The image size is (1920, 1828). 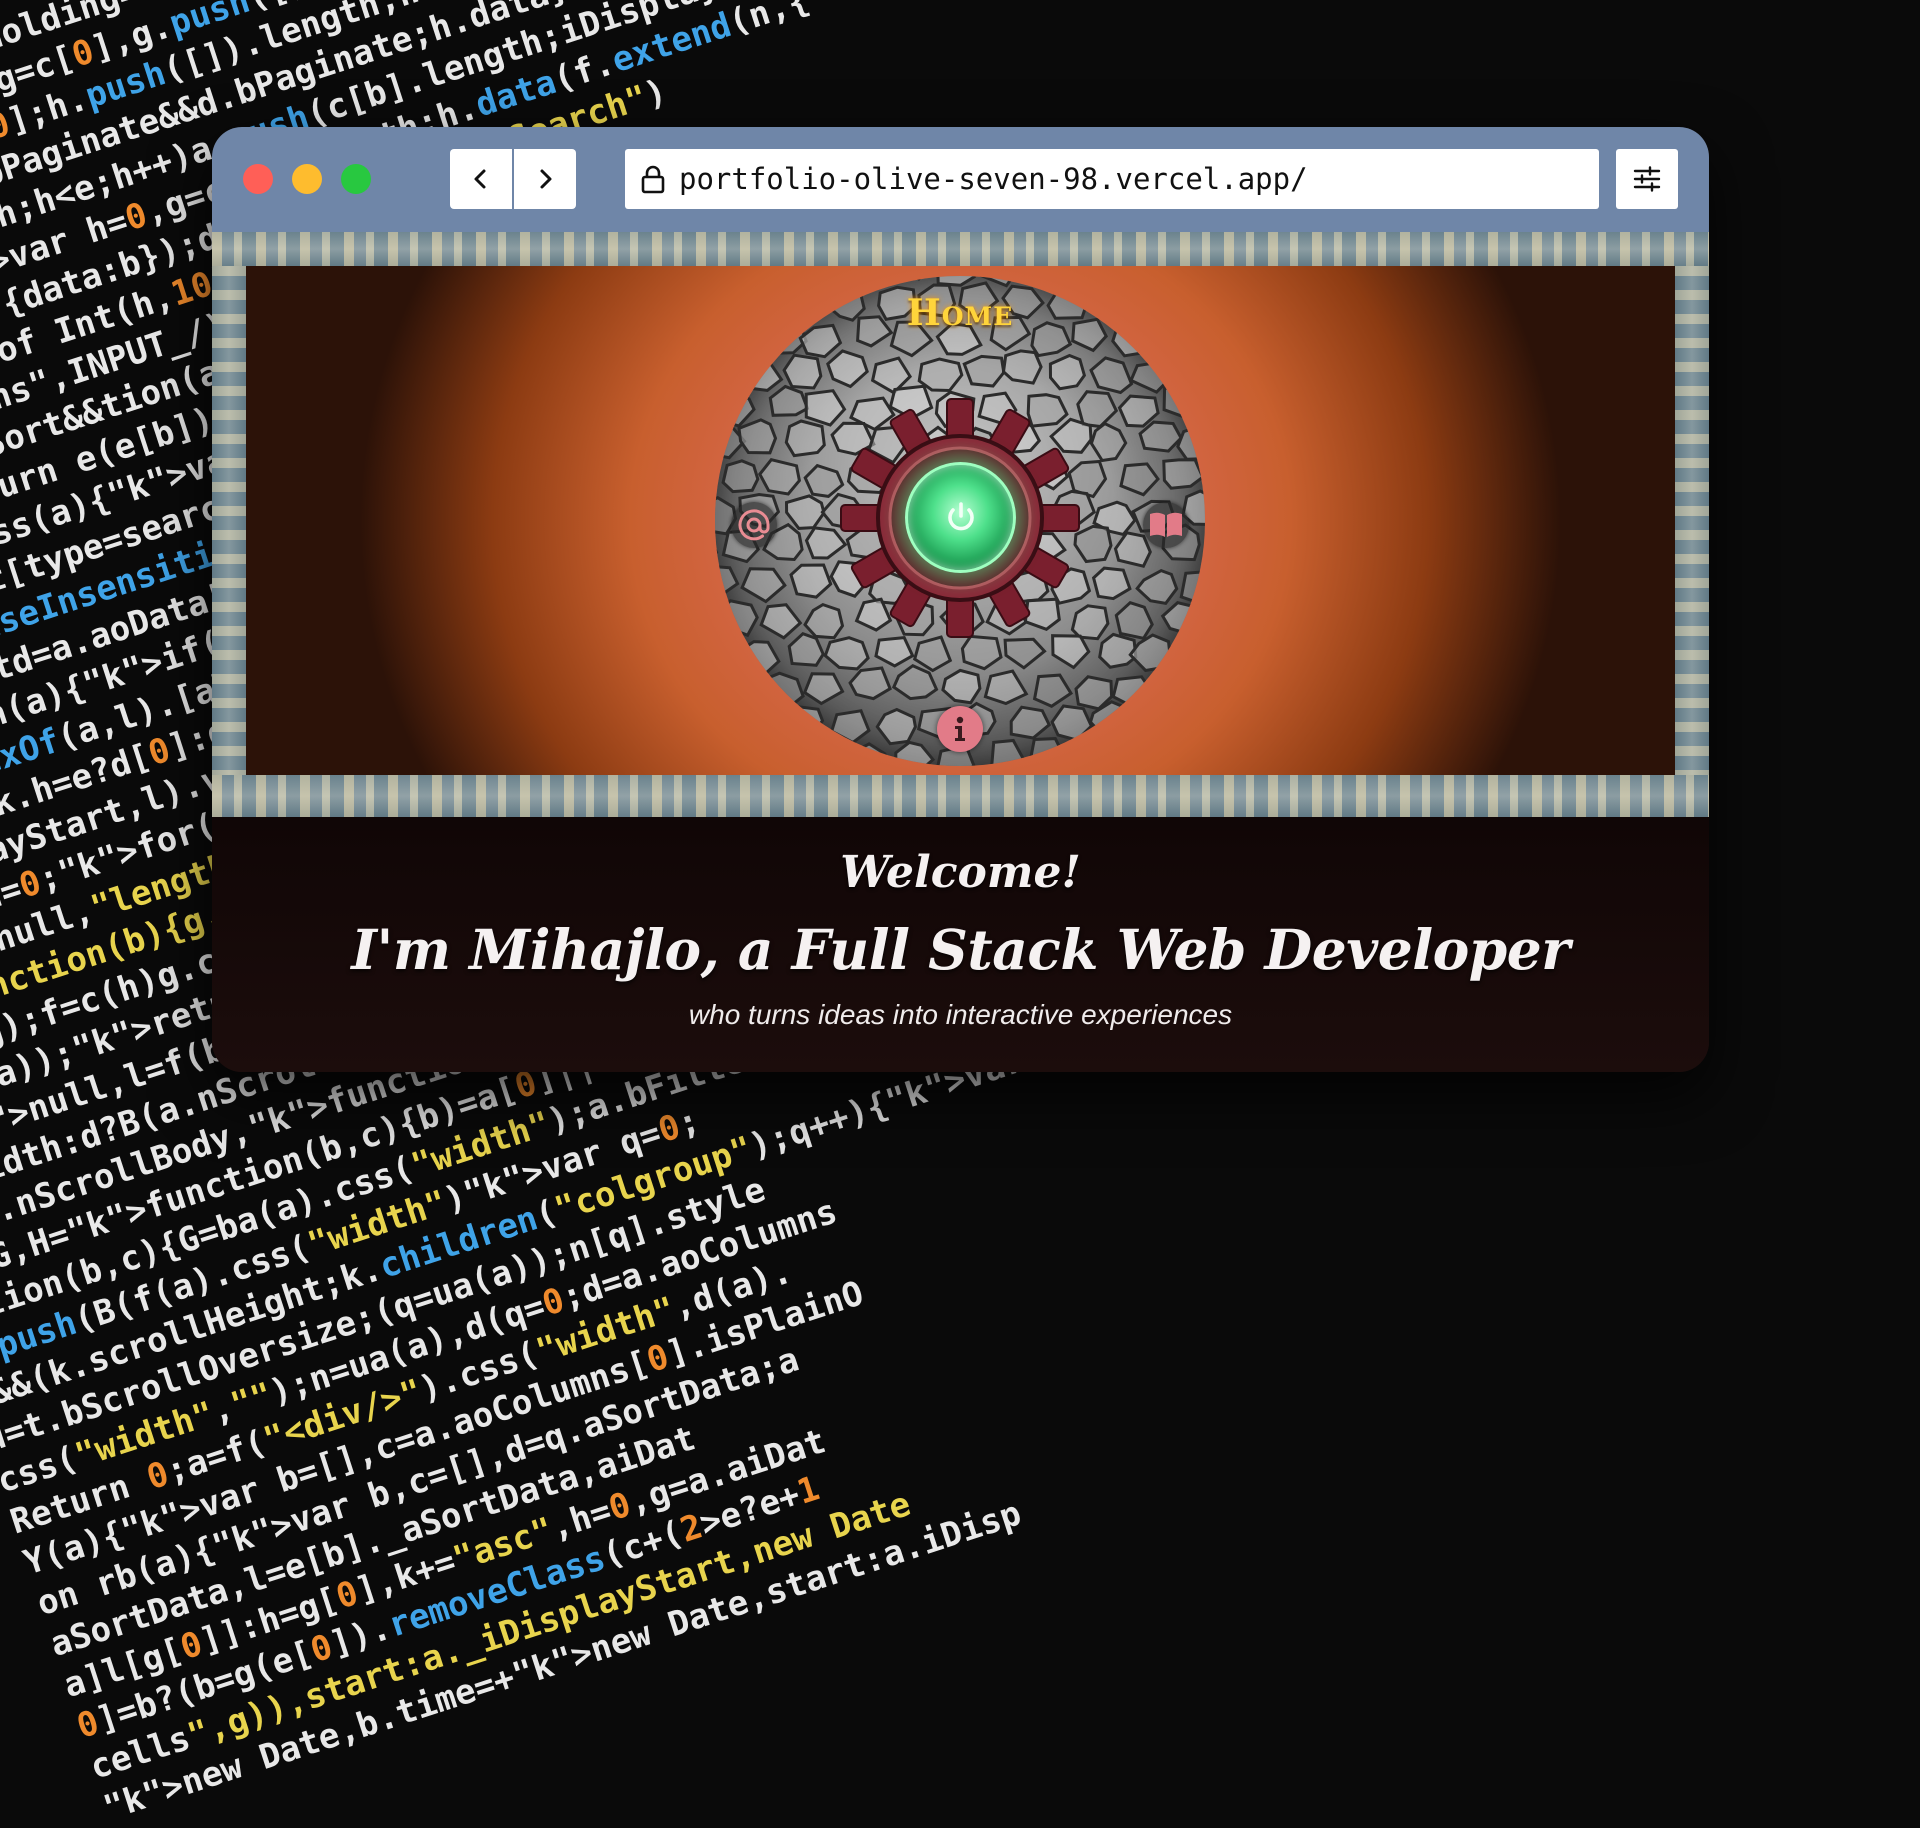 What do you see at coordinates (356, 179) in the screenshot?
I see `maximize-window-button` at bounding box center [356, 179].